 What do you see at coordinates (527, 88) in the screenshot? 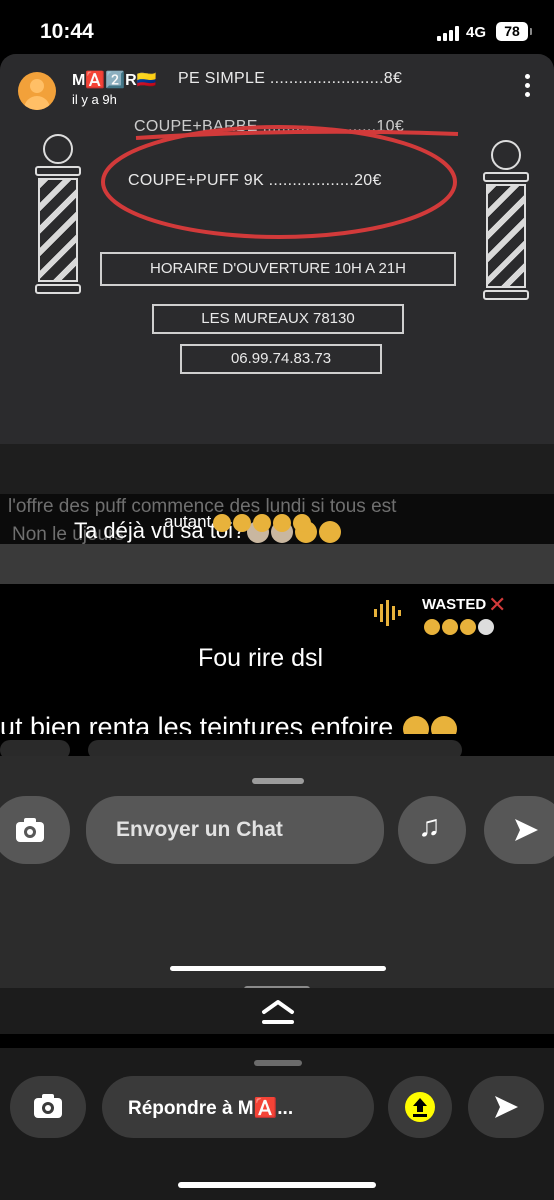
I see `more-options-icon` at bounding box center [527, 88].